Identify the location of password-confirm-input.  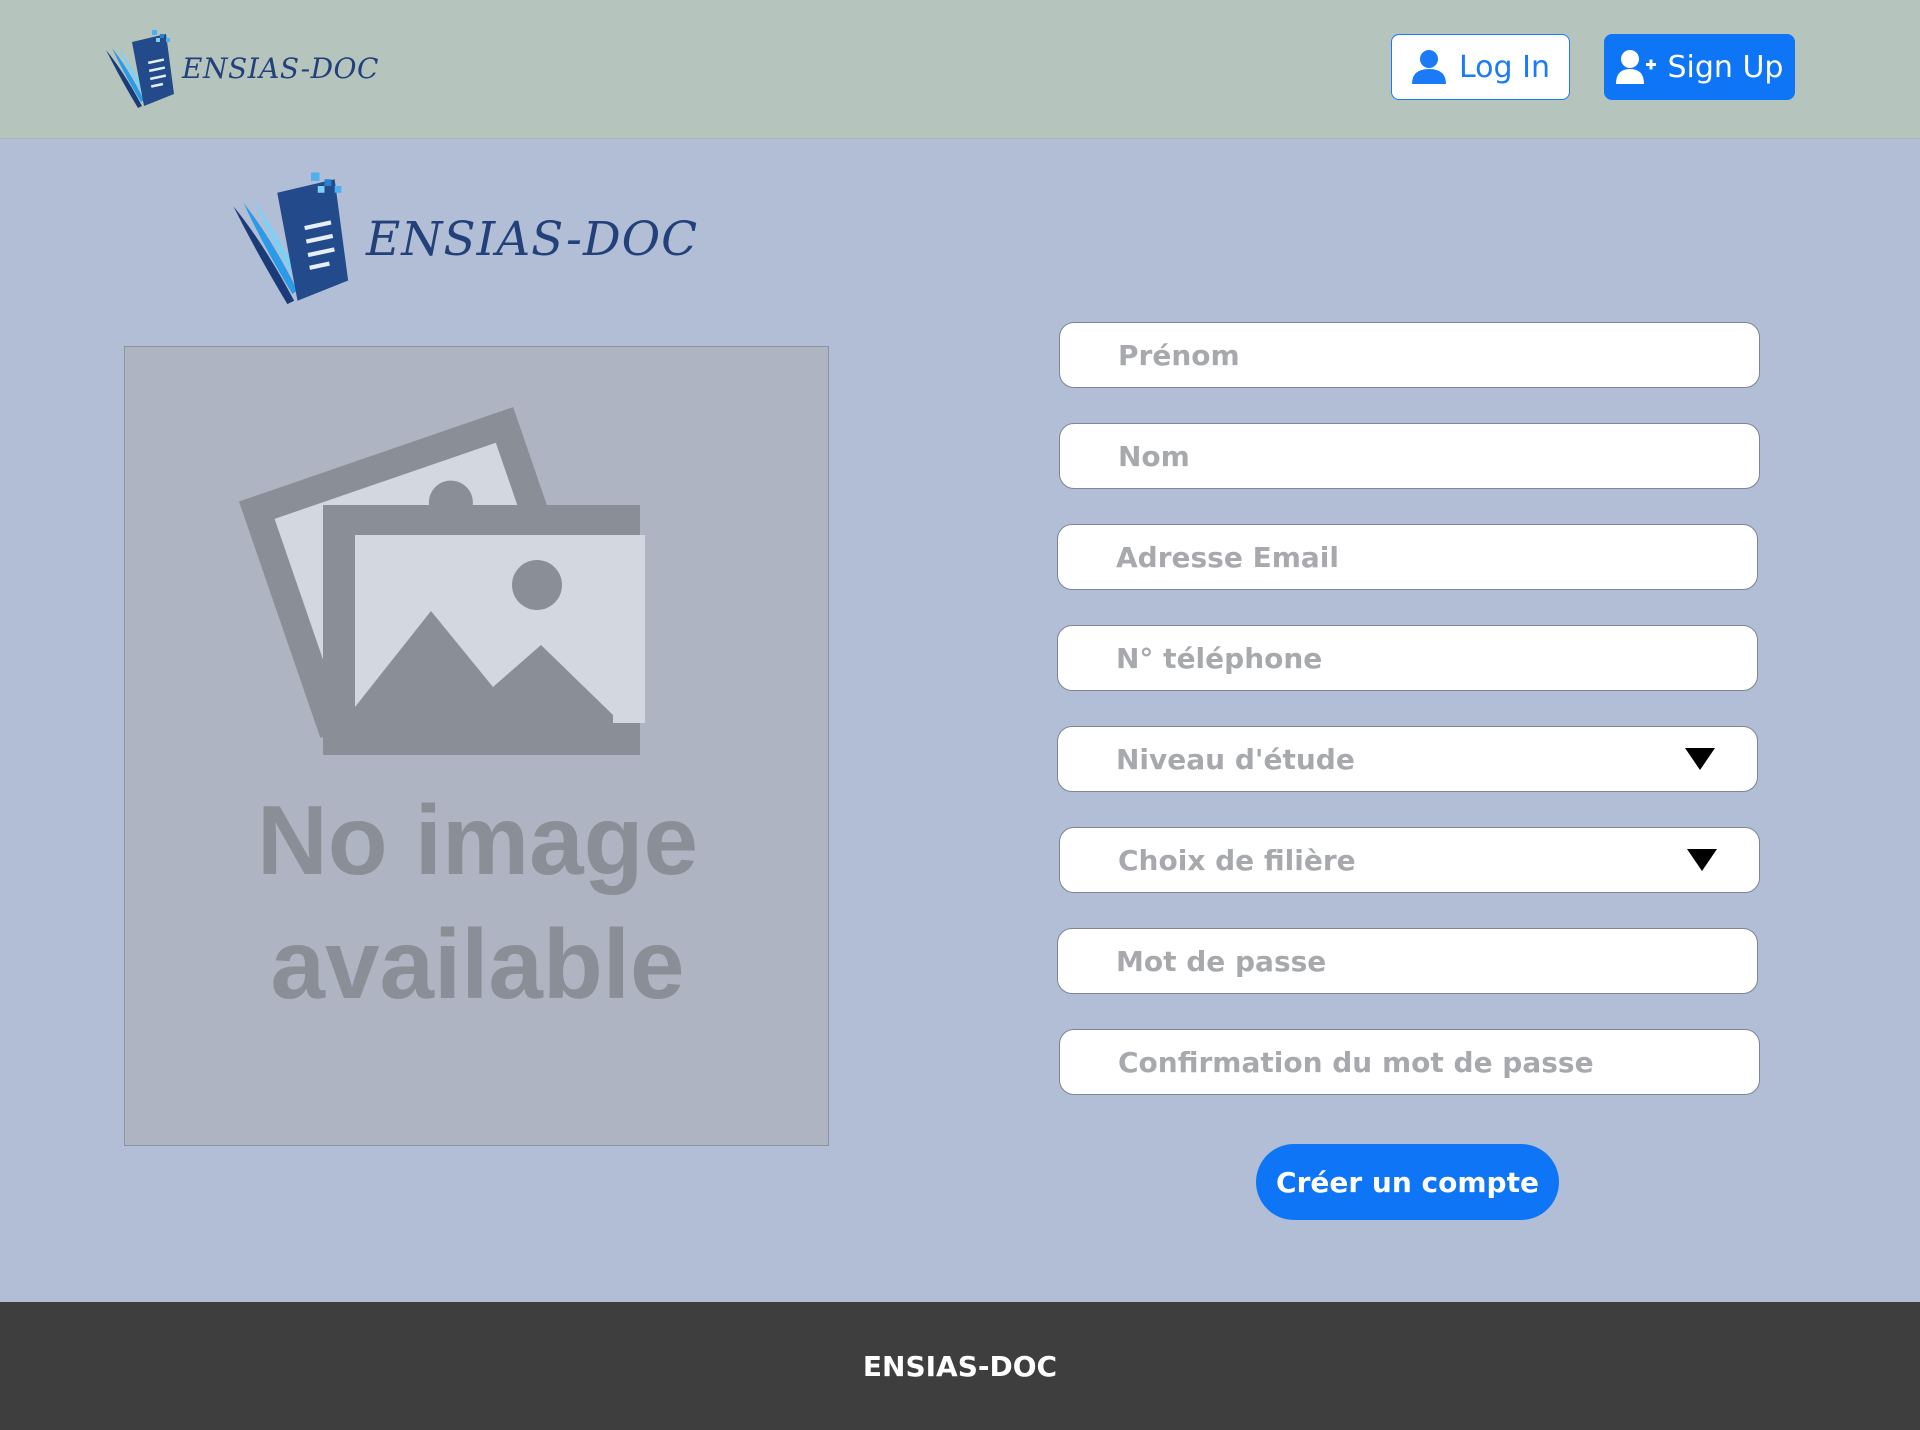
(1418, 1062).